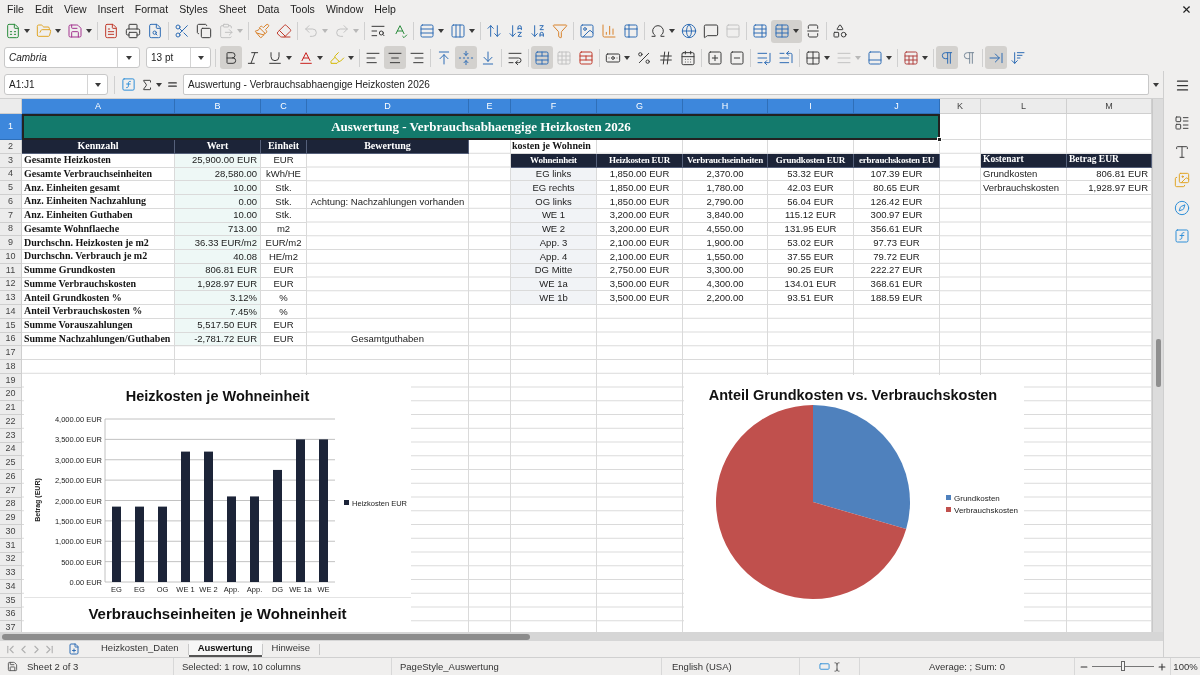 Image resolution: width=1200 pixels, height=675 pixels. What do you see at coordinates (811, 106) in the screenshot?
I see `column-header: I` at bounding box center [811, 106].